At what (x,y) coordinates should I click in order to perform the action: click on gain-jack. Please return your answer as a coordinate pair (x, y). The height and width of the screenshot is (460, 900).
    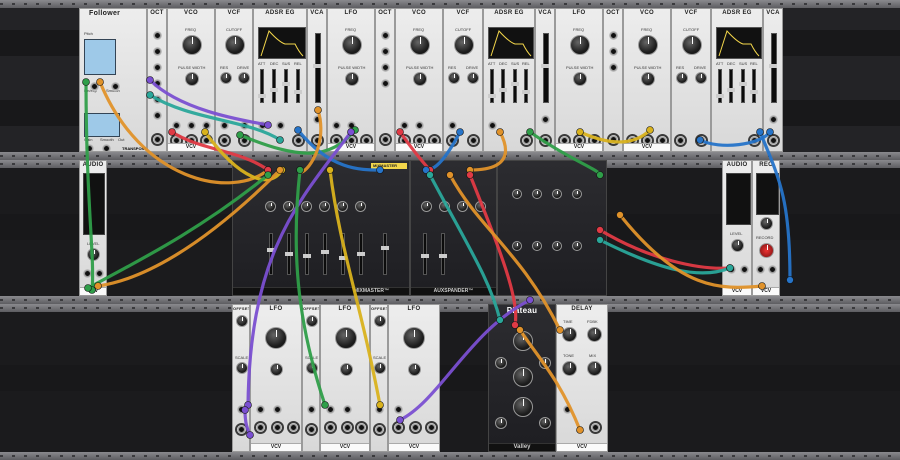
    Looking at the image, I should click on (89, 147).